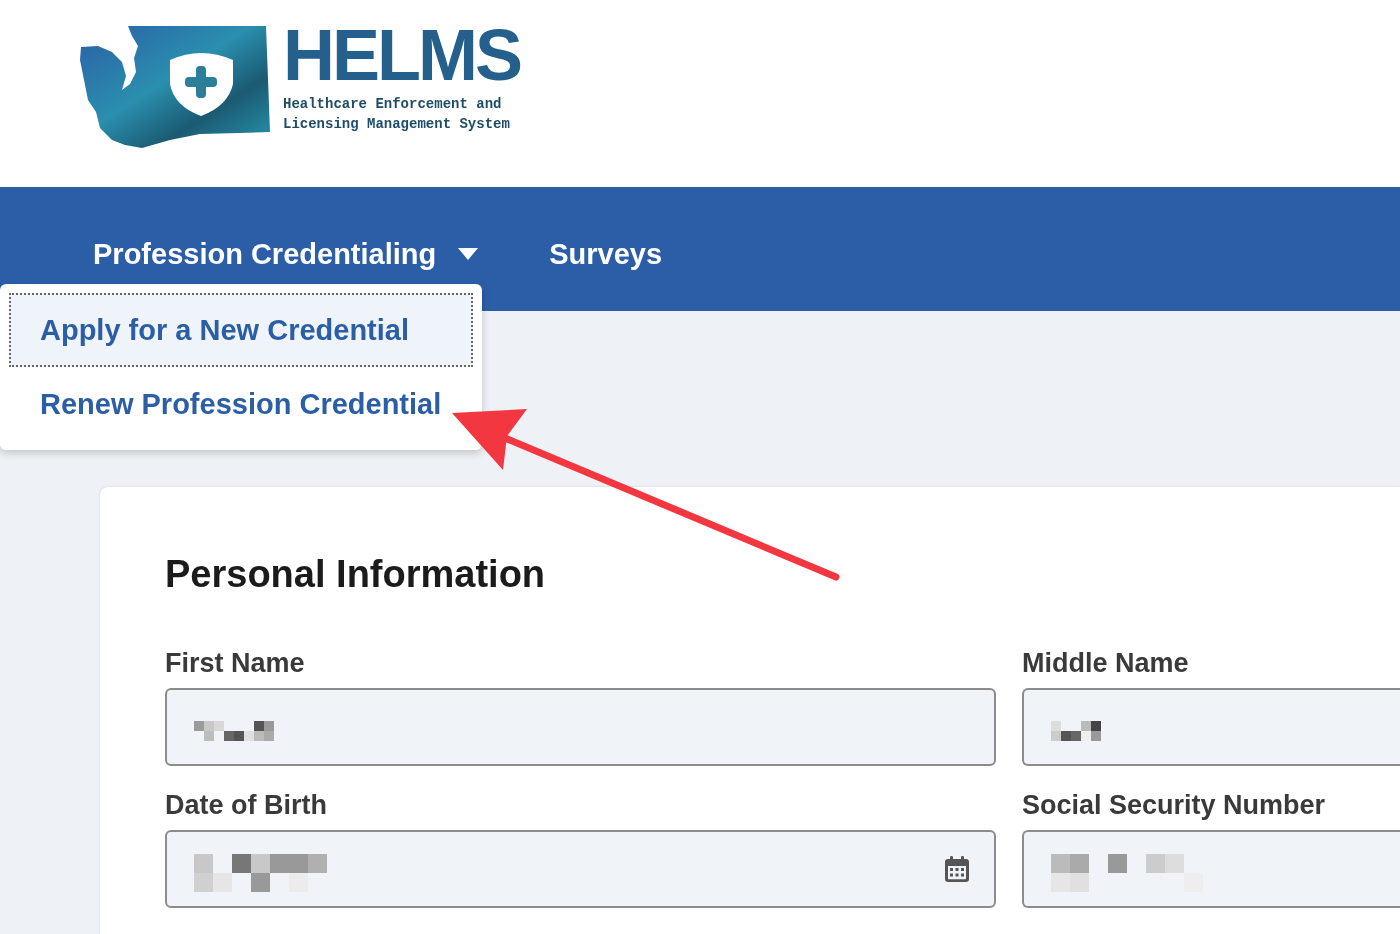 The height and width of the screenshot is (934, 1400). I want to click on menu-item: Apply for a New Credential, so click(241, 330).